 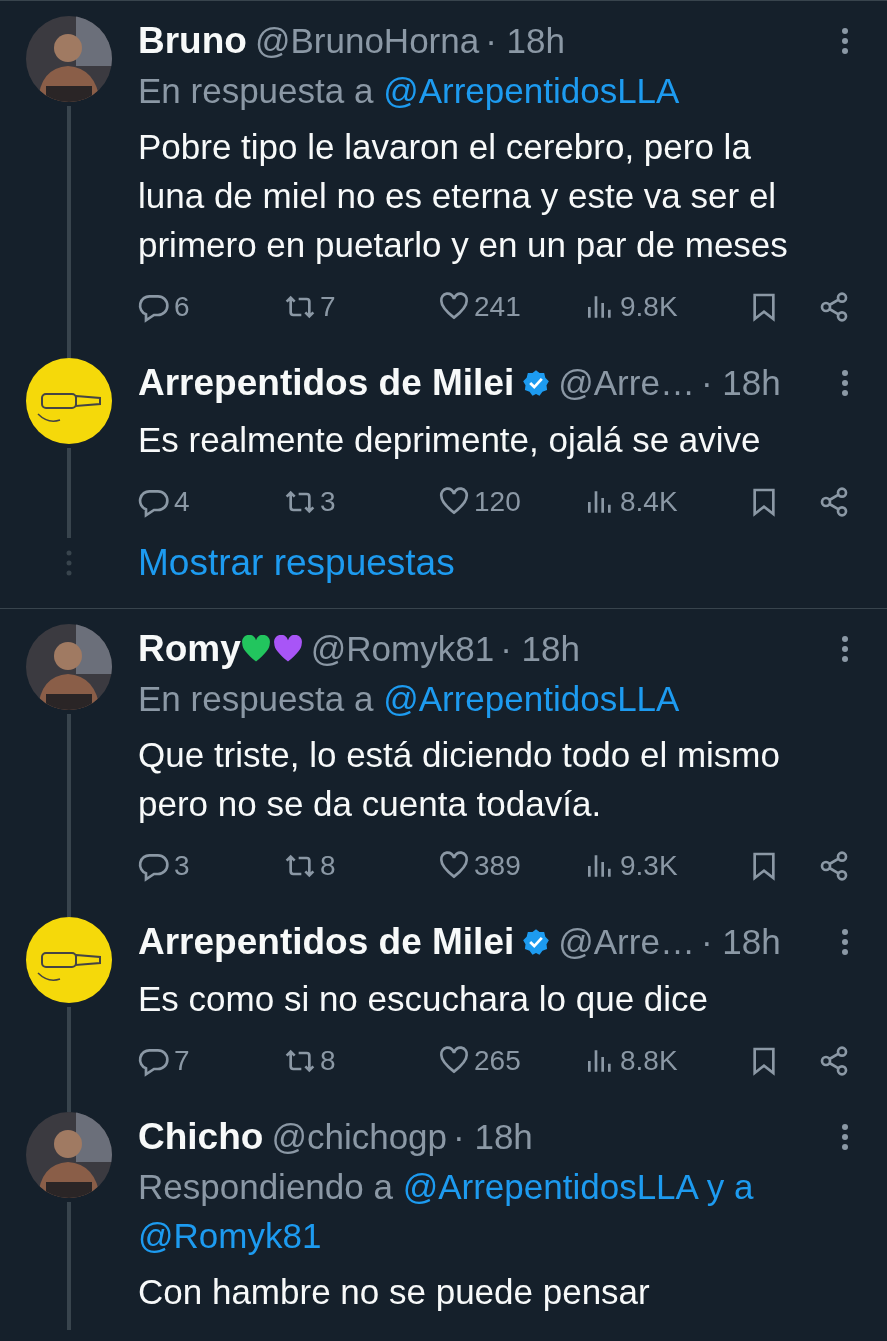 I want to click on tweet-text: Que triste, lo está diciendo todo el mismo pero no se da cuenta todavía., so click(x=459, y=779).